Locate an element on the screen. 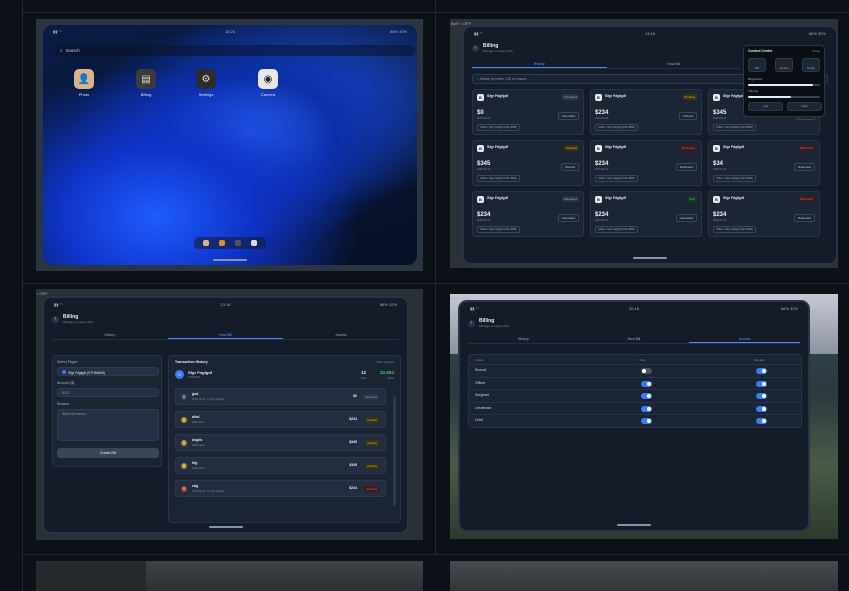  transaction-name: sdg is located at coordinates (195, 486).